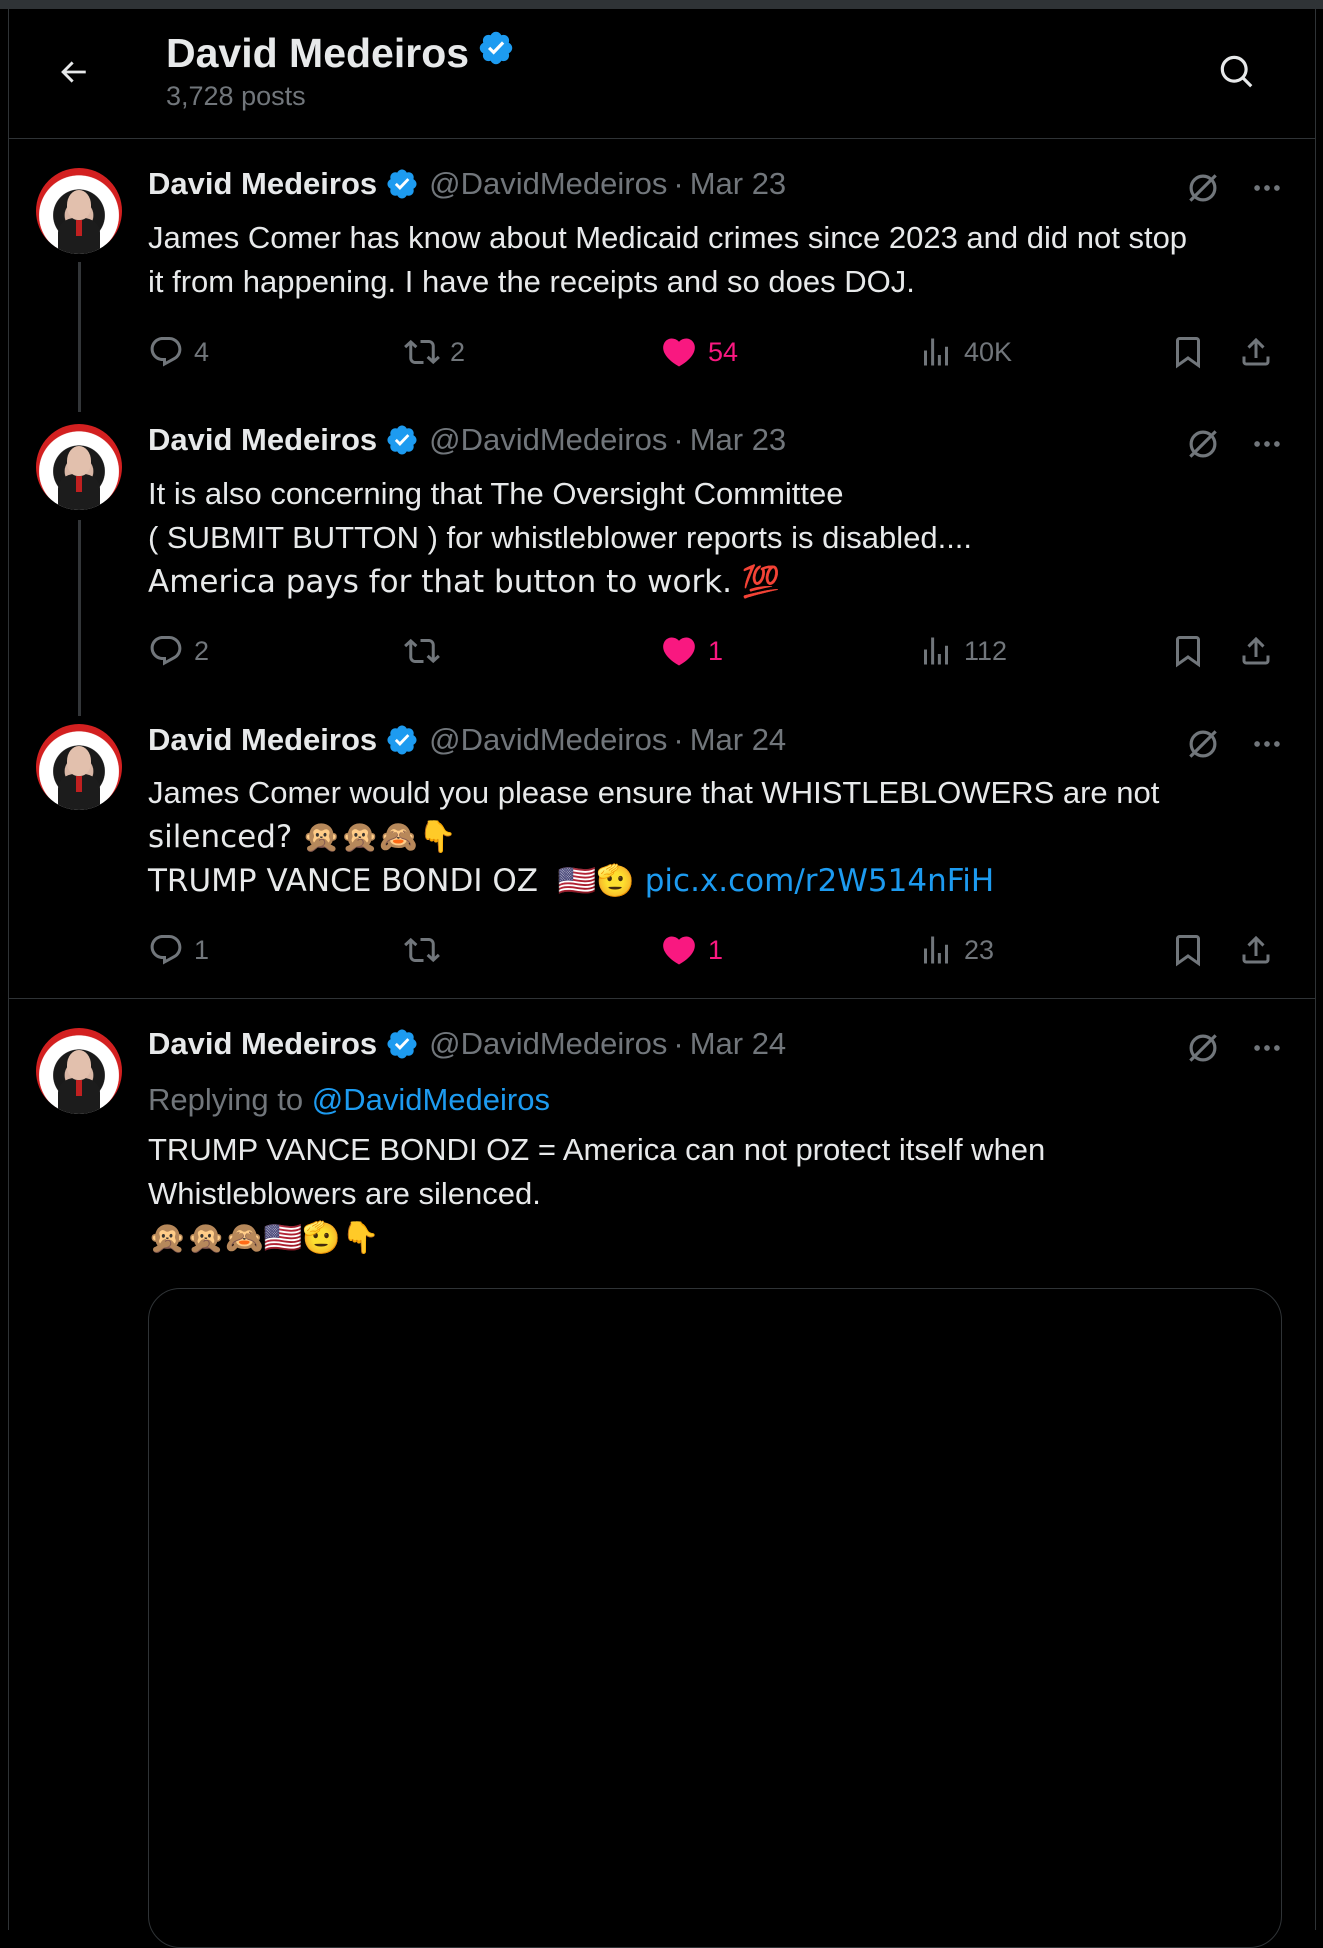 The width and height of the screenshot is (1323, 1948). I want to click on window-top-strip, so click(661, 4).